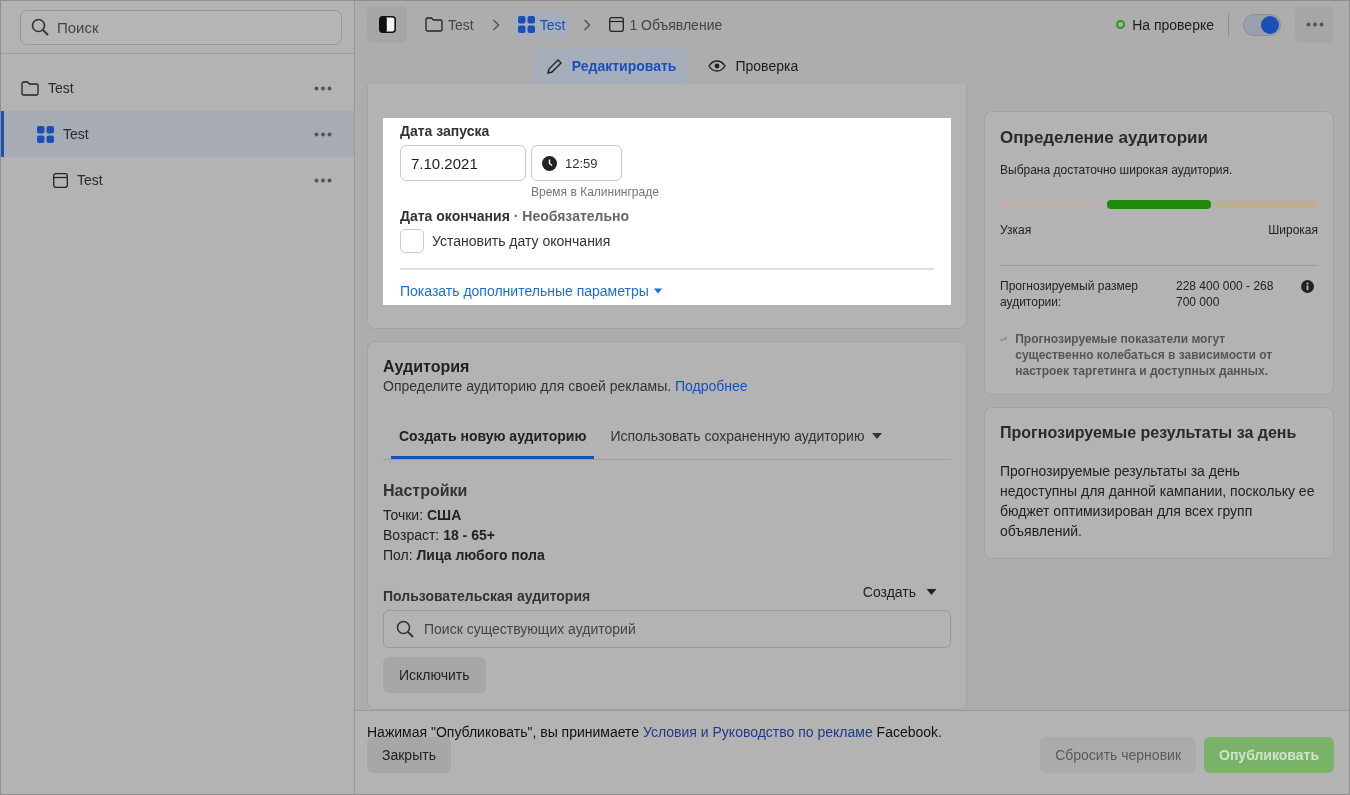 The image size is (1350, 795). Describe the element at coordinates (493, 437) in the screenshot. I see `audience-tab: Создать новую аудиторию` at that location.